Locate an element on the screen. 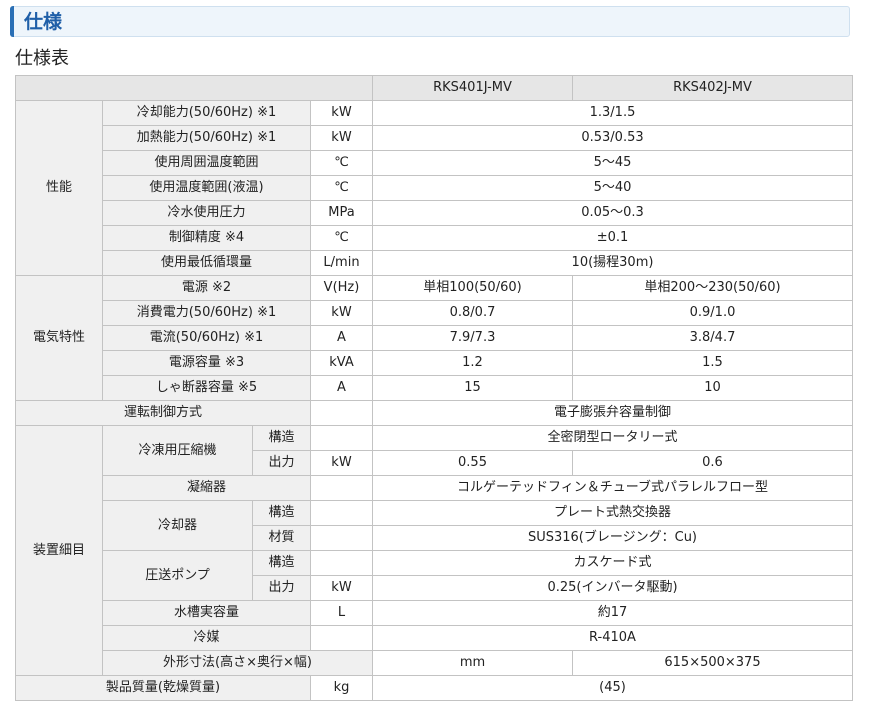  model-header: RKS401J-MV is located at coordinates (472, 88).